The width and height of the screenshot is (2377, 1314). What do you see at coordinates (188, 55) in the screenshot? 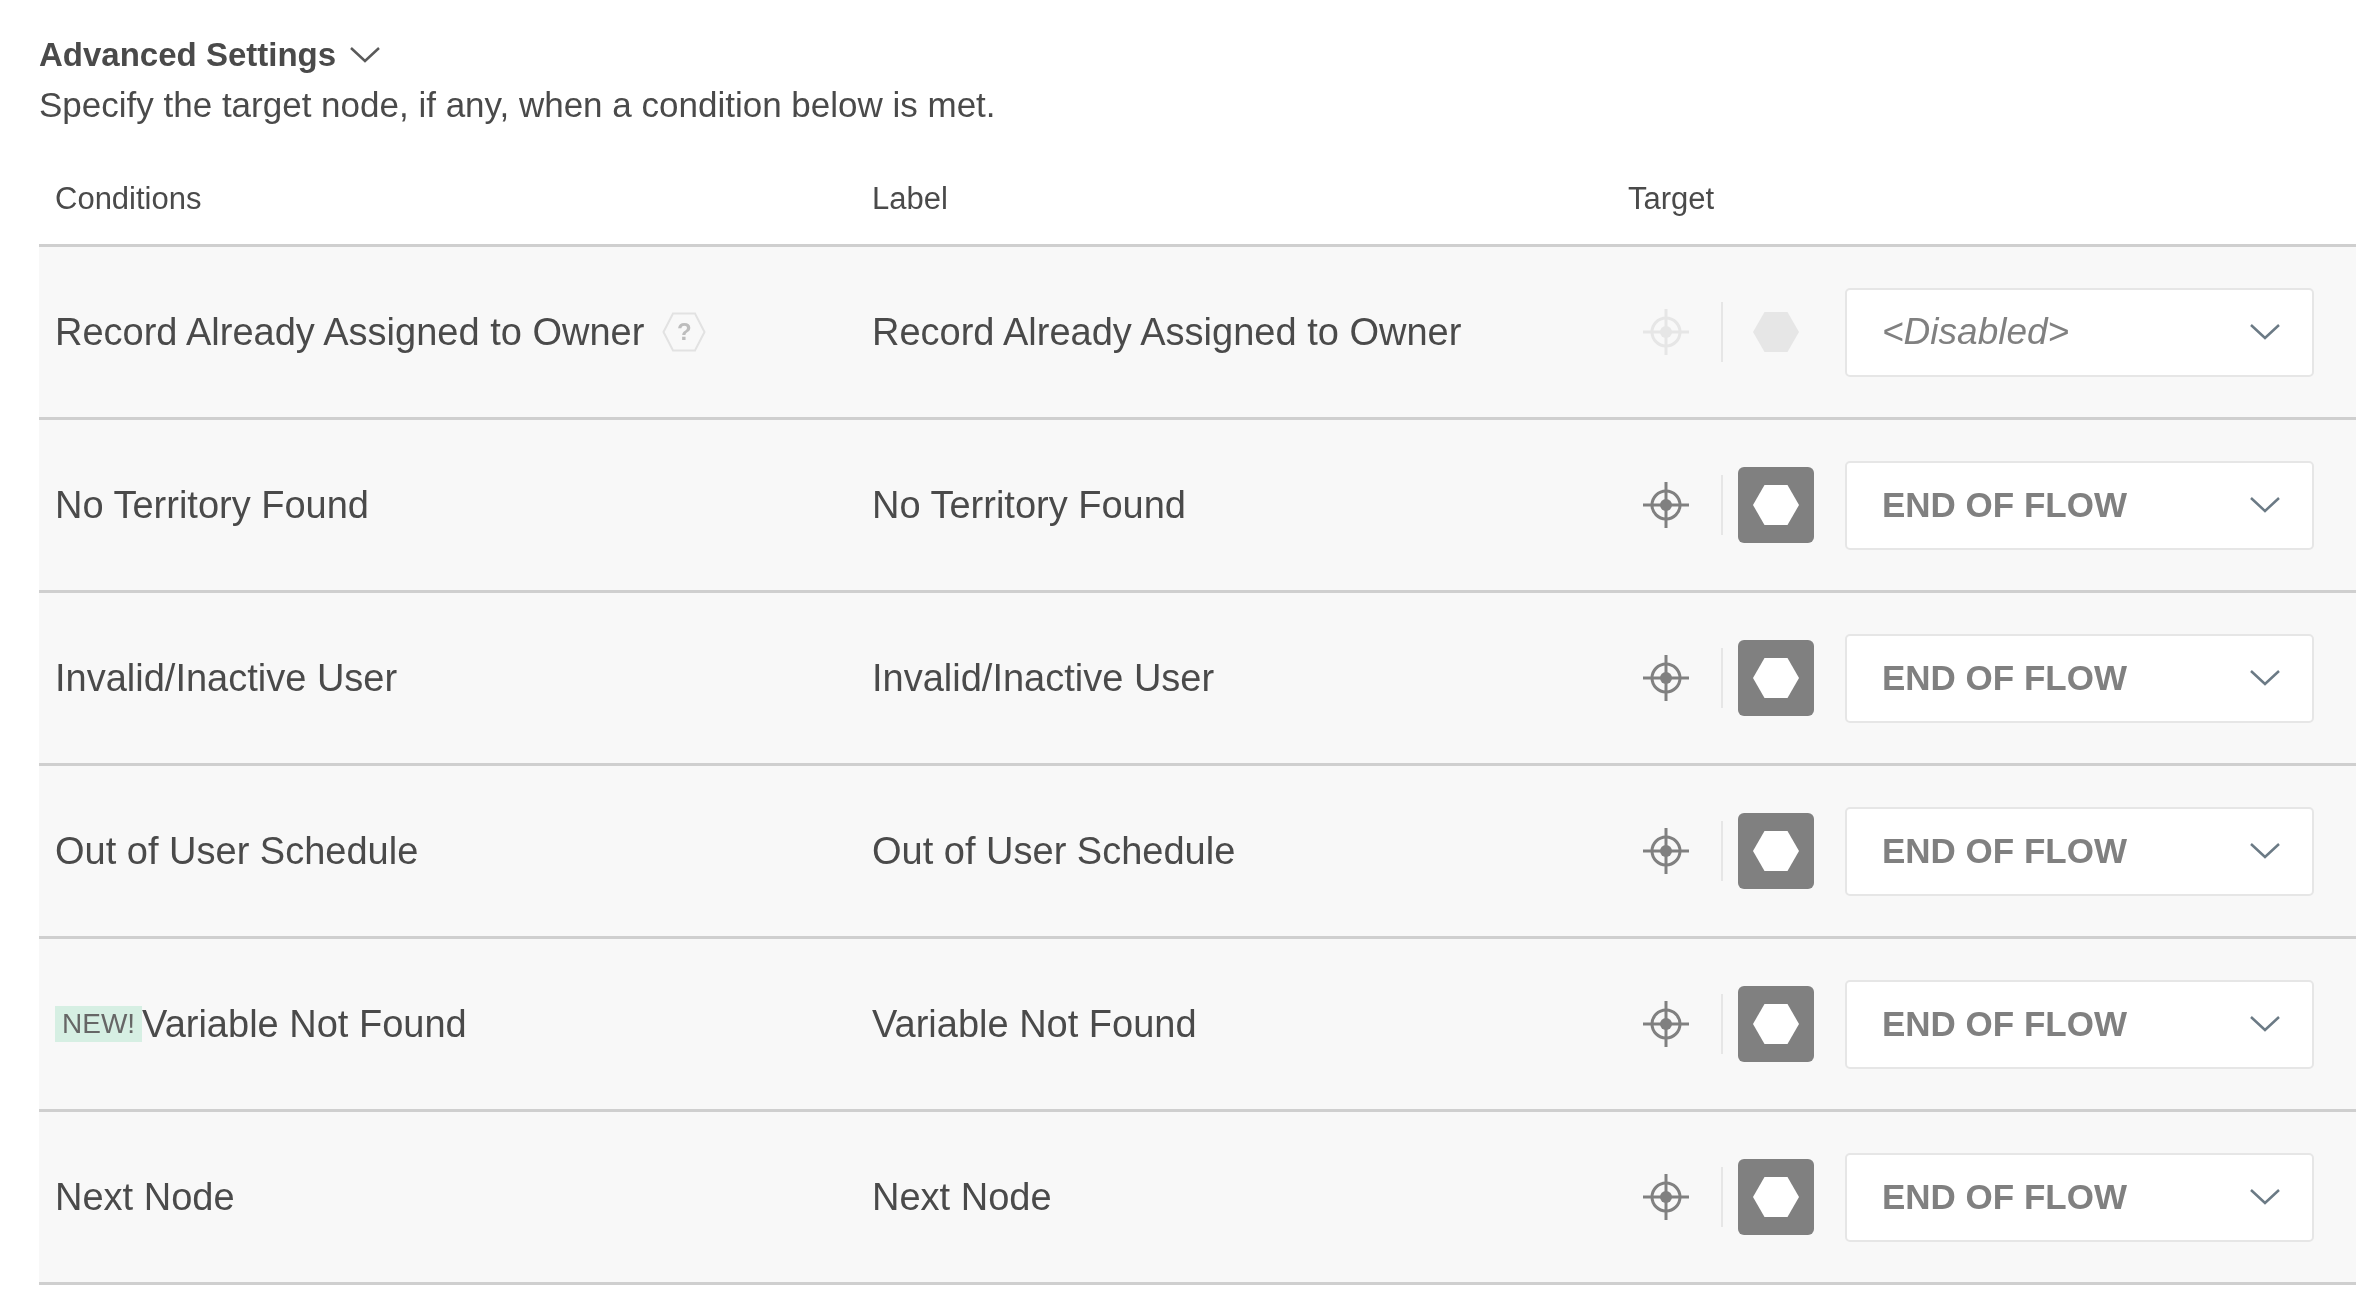
I see `section-title: Advanced Settings` at bounding box center [188, 55].